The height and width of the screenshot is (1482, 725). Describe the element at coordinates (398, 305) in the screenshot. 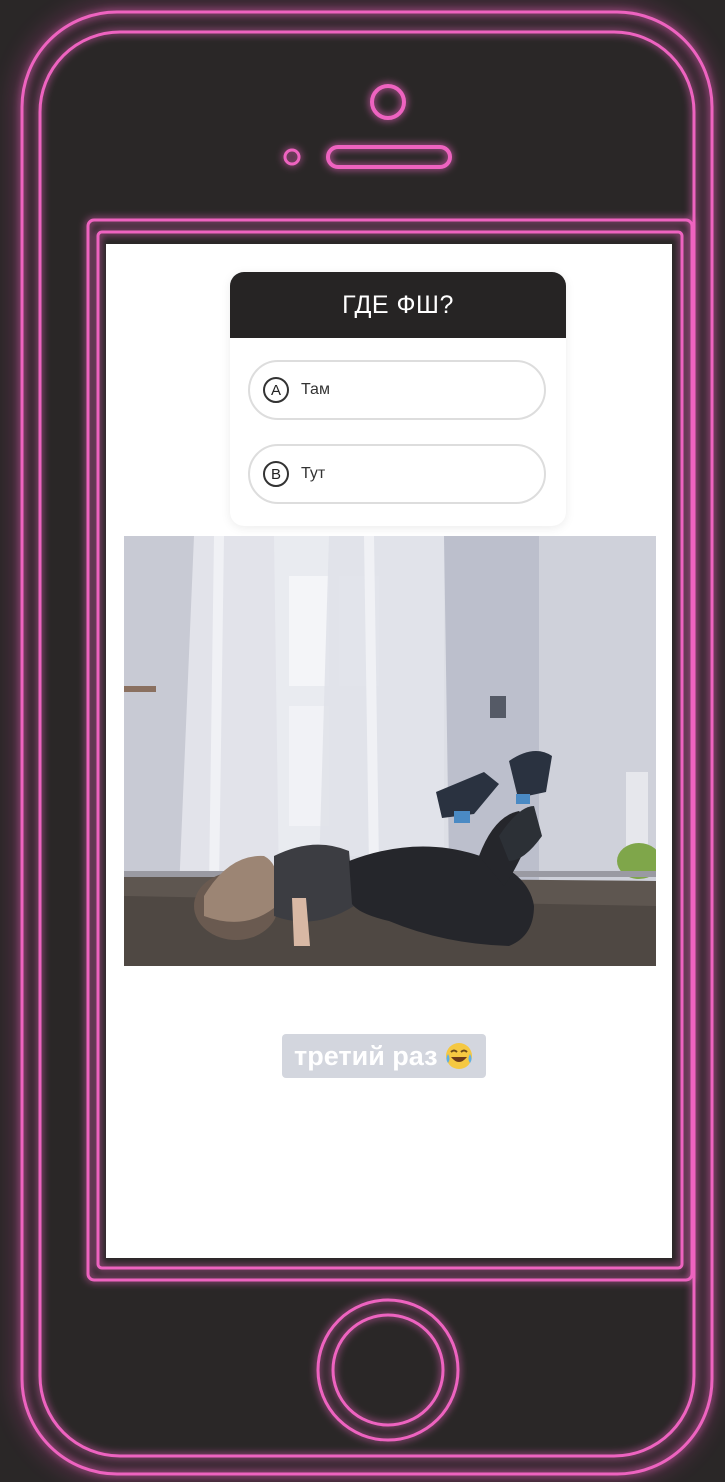

I see `quiz-question: ГДЕ ФШ?` at that location.